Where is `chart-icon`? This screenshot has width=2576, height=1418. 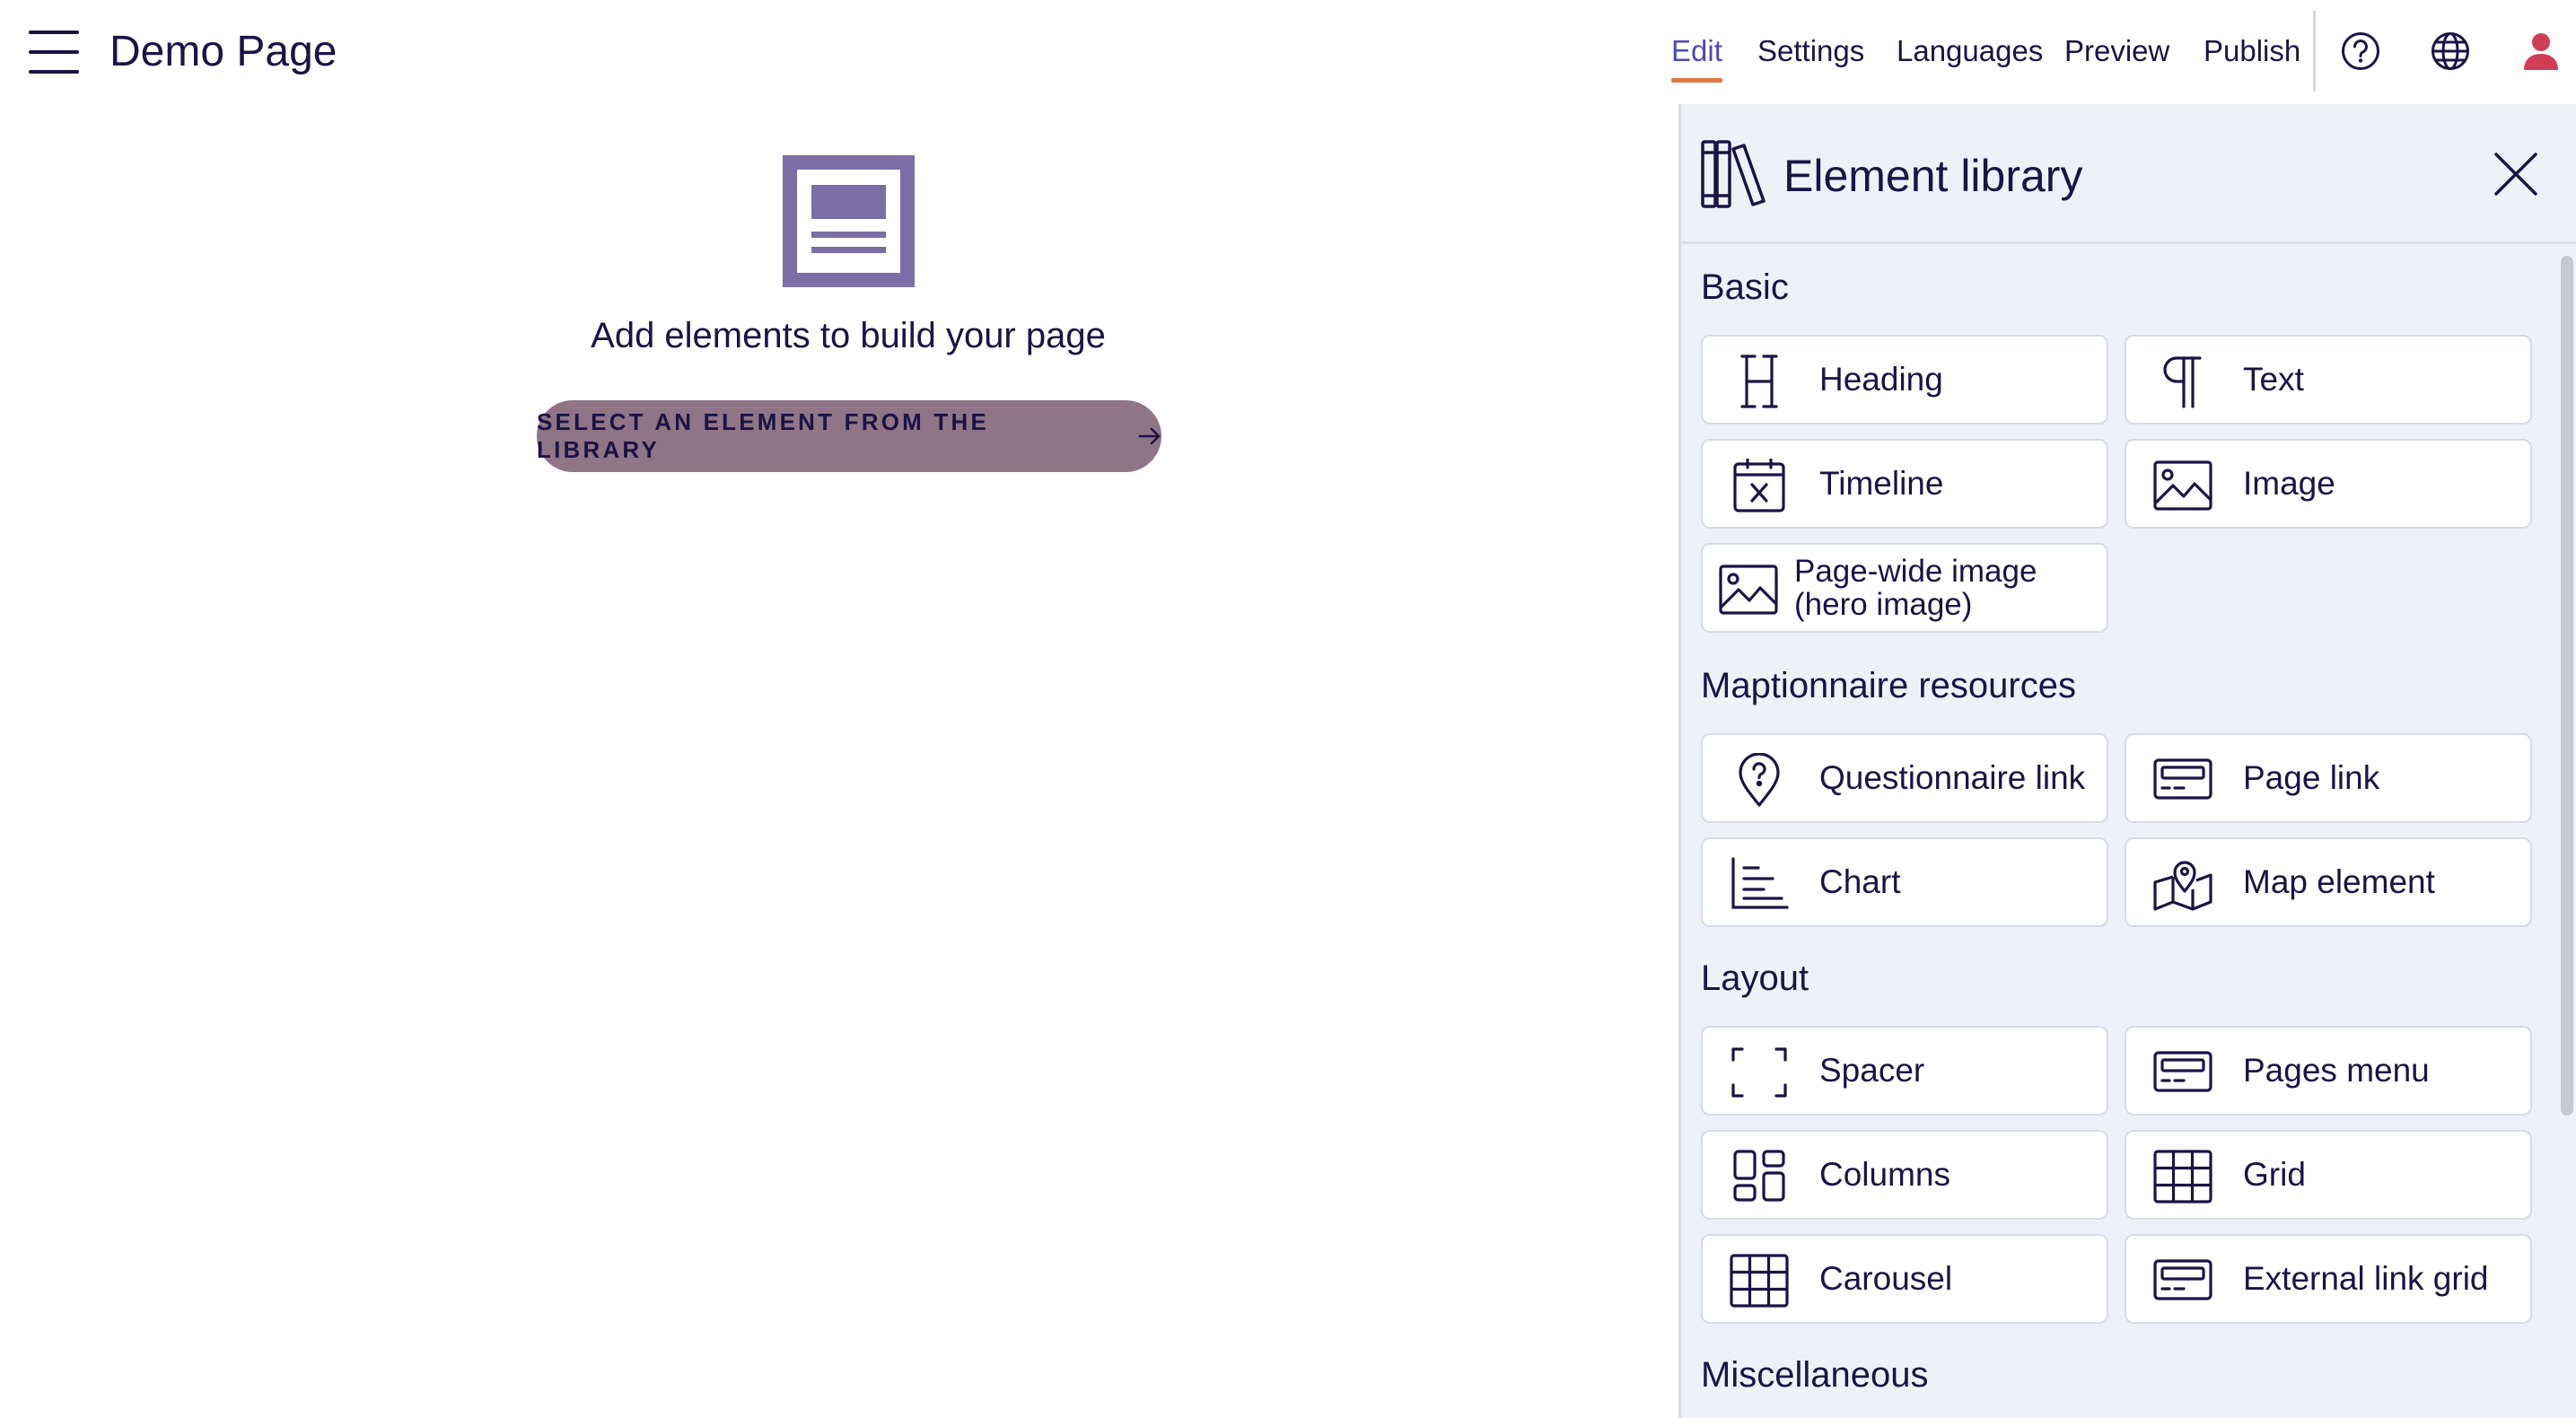 chart-icon is located at coordinates (1759, 884).